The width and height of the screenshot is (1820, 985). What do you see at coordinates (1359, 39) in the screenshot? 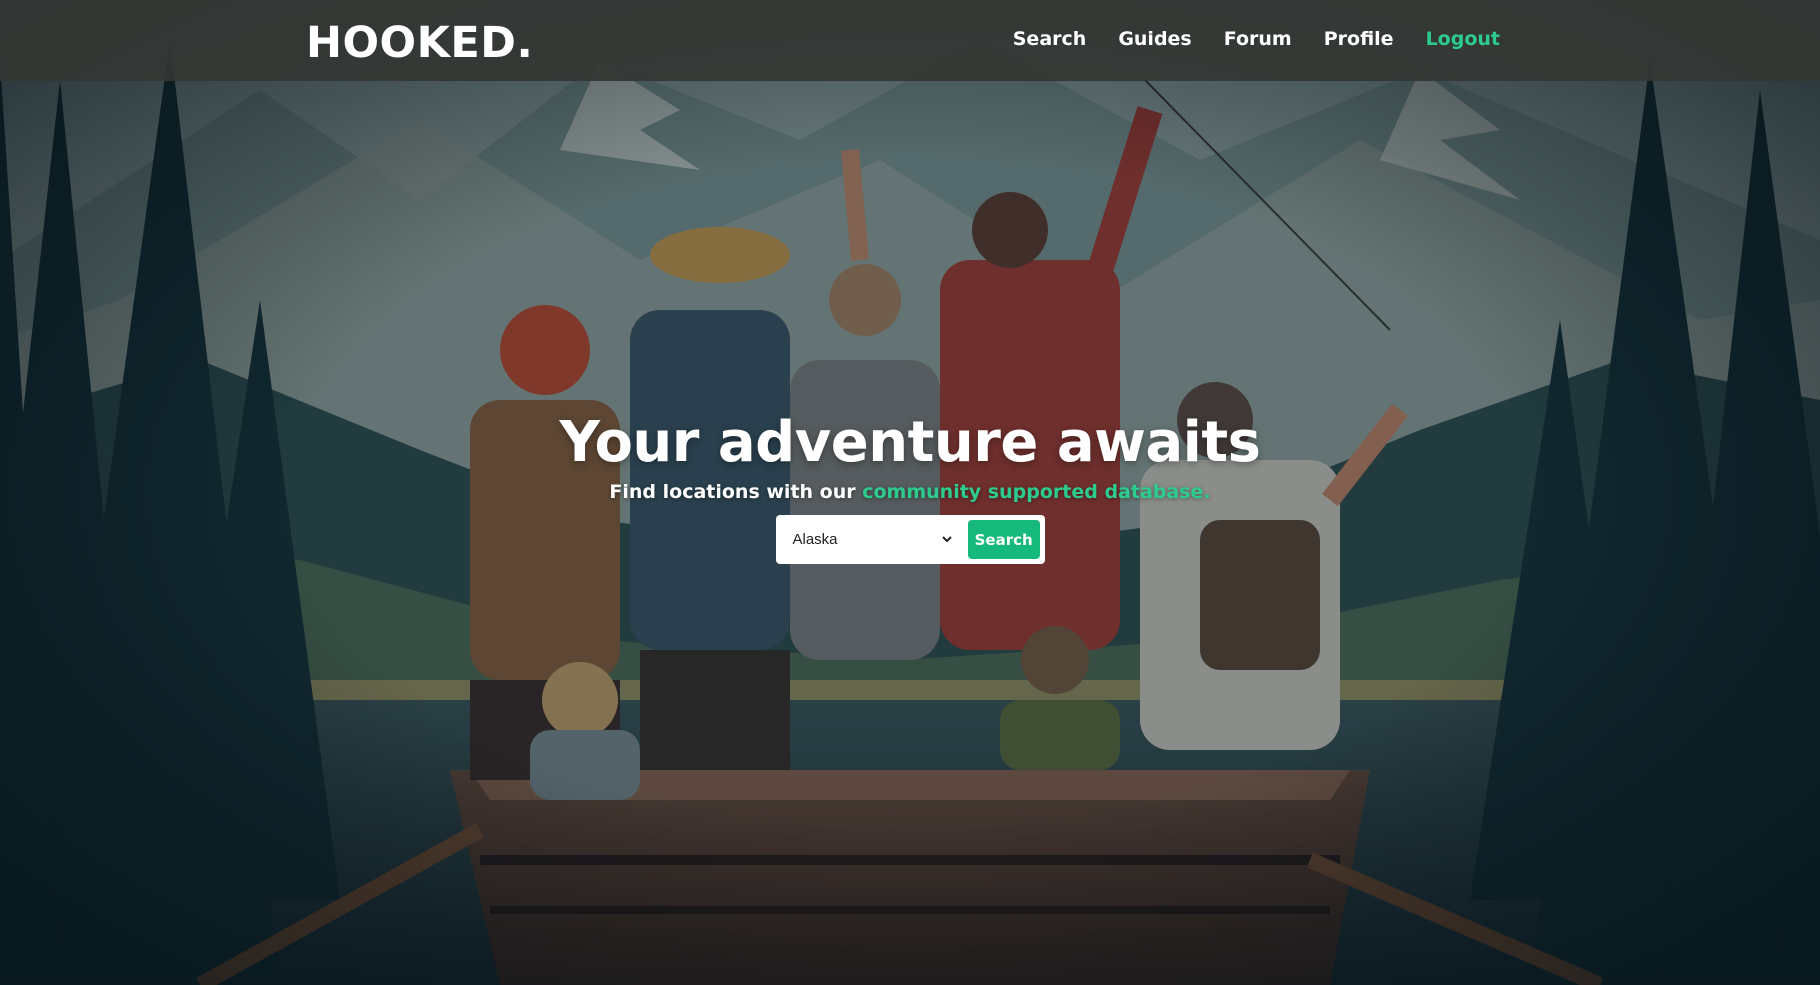
I see `nav-link-profile: Profile` at bounding box center [1359, 39].